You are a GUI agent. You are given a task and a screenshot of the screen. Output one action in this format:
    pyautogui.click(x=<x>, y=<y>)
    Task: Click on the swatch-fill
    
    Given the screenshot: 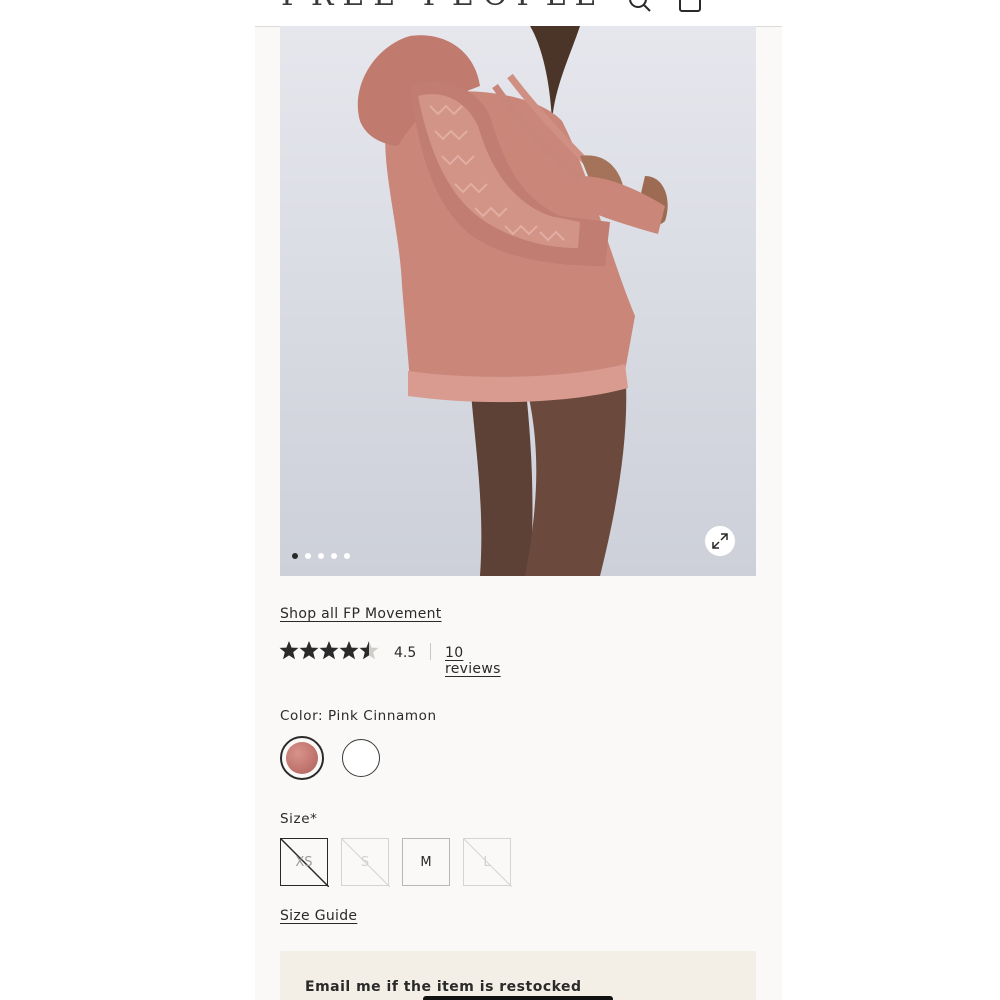 What is the action you would take?
    pyautogui.click(x=302, y=758)
    